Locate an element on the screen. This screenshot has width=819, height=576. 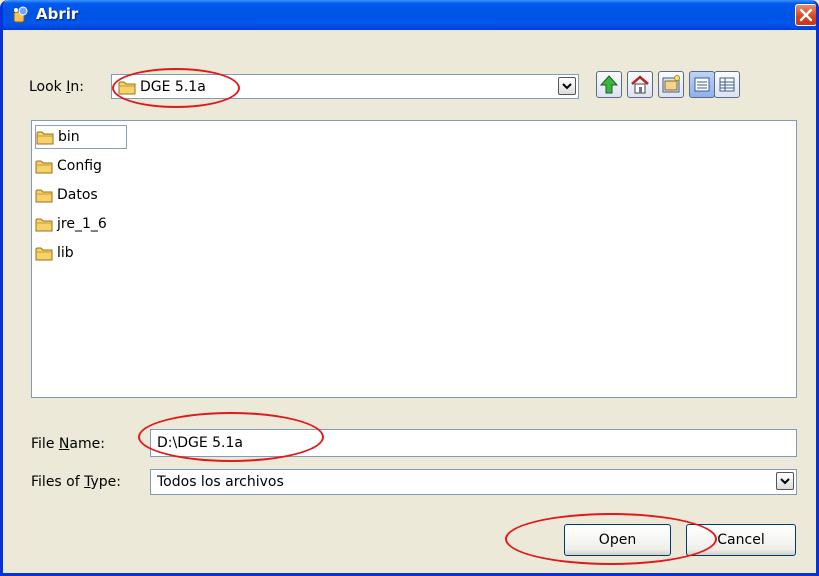
files-of-type-value: Todos los archivos is located at coordinates (220, 482).